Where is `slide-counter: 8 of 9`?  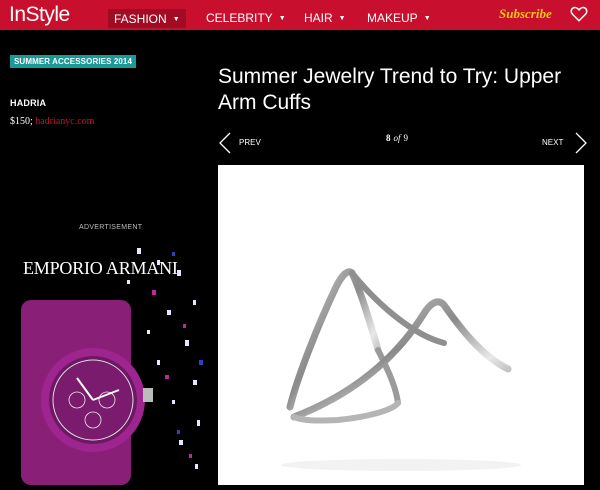 slide-counter: 8 of 9 is located at coordinates (397, 138).